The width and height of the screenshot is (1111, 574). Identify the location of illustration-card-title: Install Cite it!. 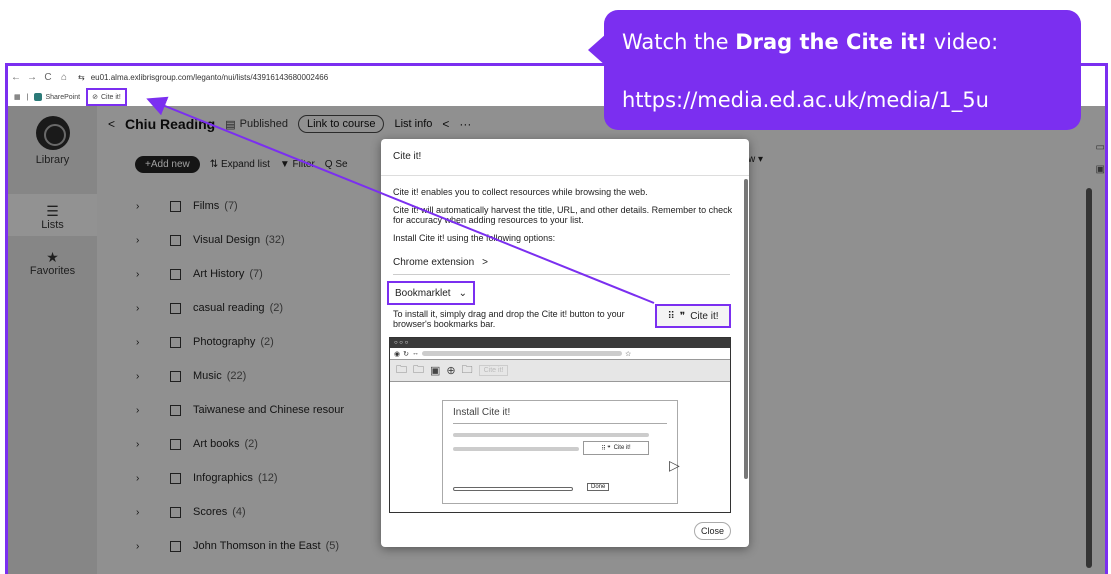
(482, 412).